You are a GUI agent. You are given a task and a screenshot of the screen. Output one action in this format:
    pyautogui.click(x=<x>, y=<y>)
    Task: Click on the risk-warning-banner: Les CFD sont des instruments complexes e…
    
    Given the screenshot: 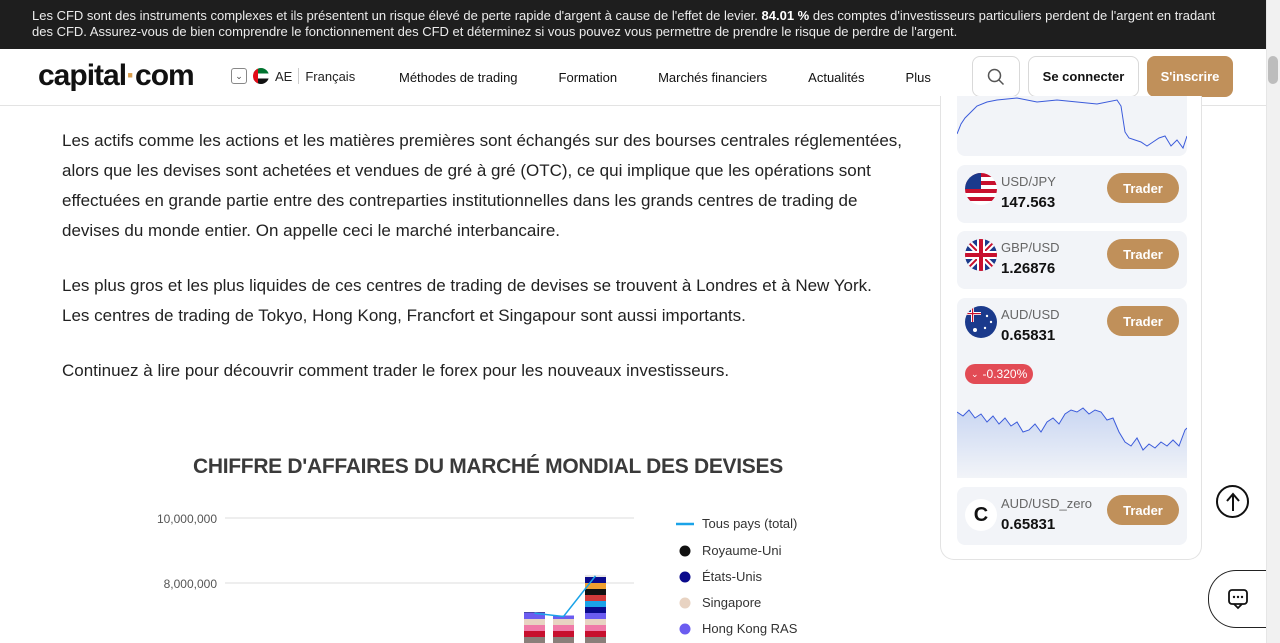 What is the action you would take?
    pyautogui.click(x=640, y=24)
    